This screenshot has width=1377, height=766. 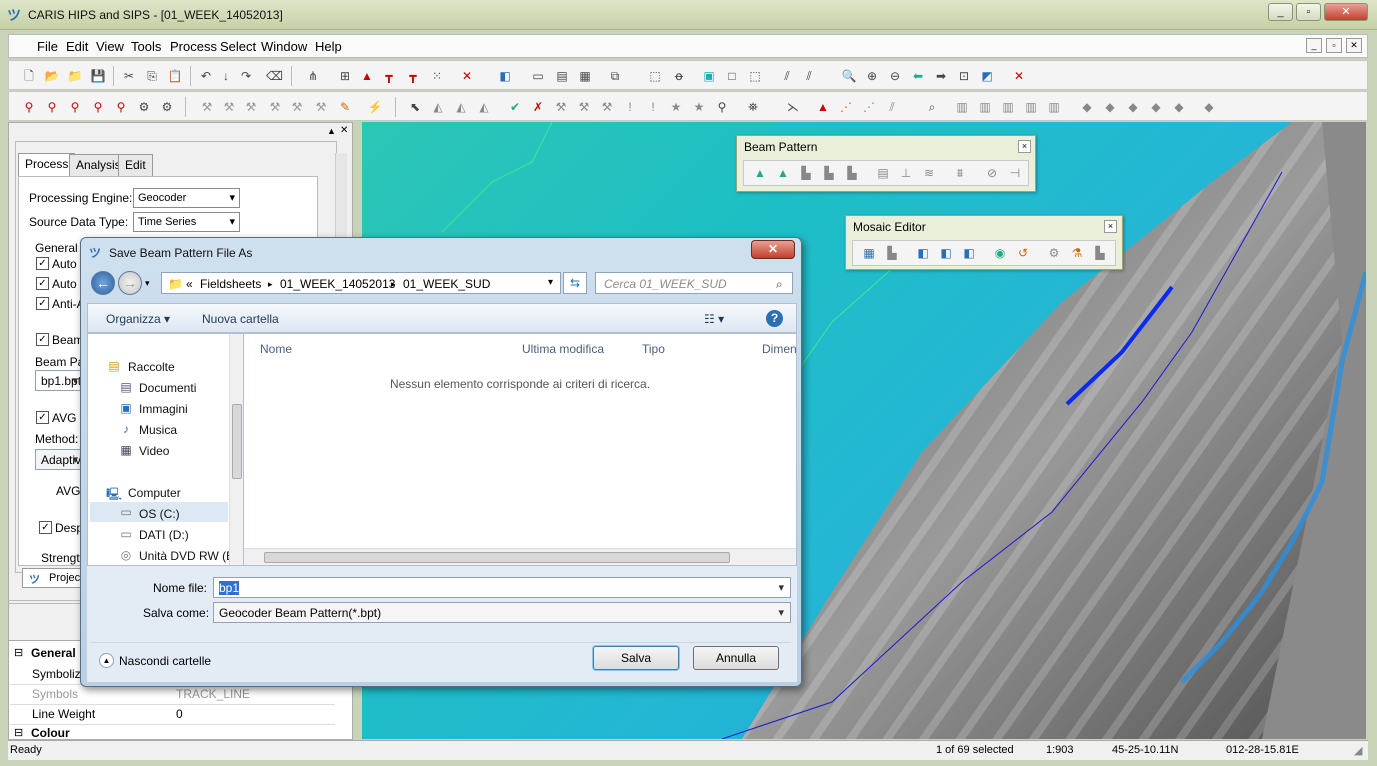 What do you see at coordinates (389, 76) in the screenshot?
I see `merge-icon: ┳` at bounding box center [389, 76].